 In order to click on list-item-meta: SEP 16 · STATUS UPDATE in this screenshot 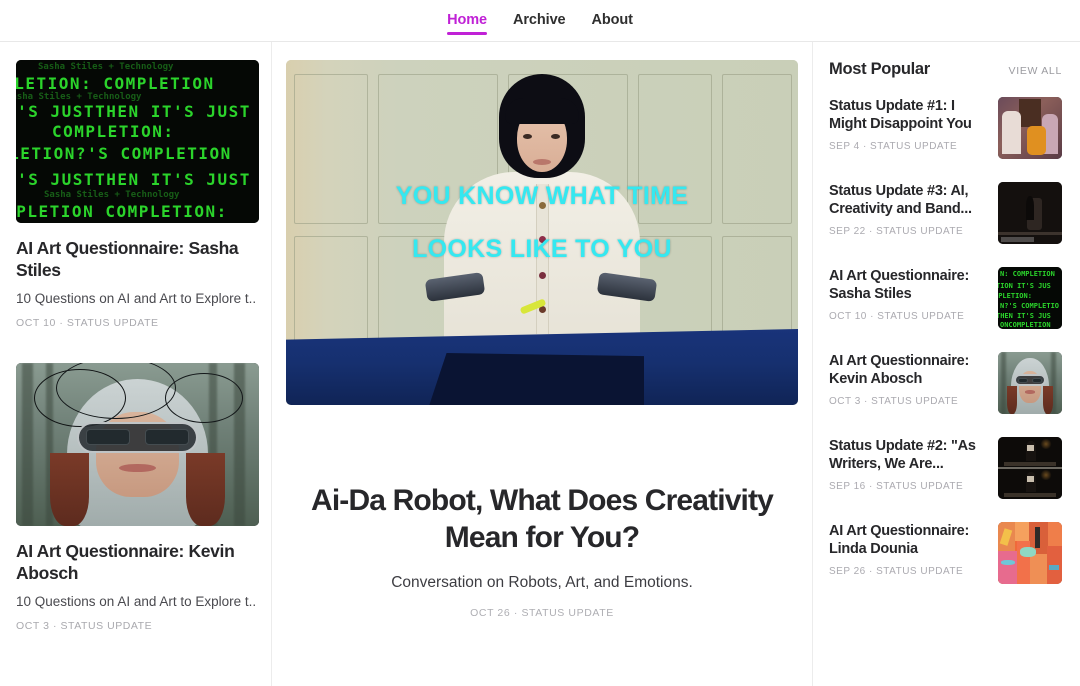, I will do `click(896, 486)`.